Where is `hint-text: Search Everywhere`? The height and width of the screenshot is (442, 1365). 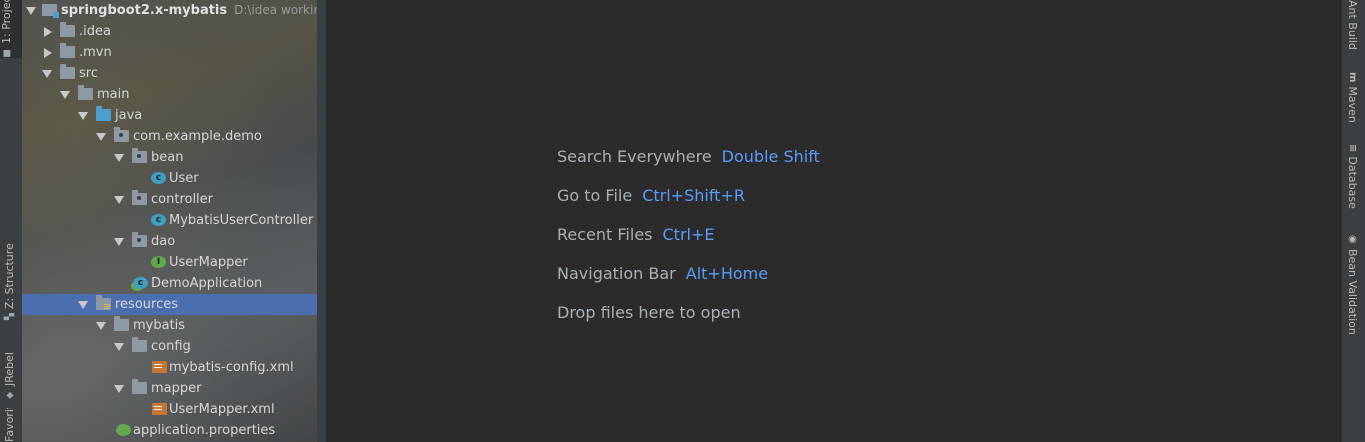 hint-text: Search Everywhere is located at coordinates (634, 156).